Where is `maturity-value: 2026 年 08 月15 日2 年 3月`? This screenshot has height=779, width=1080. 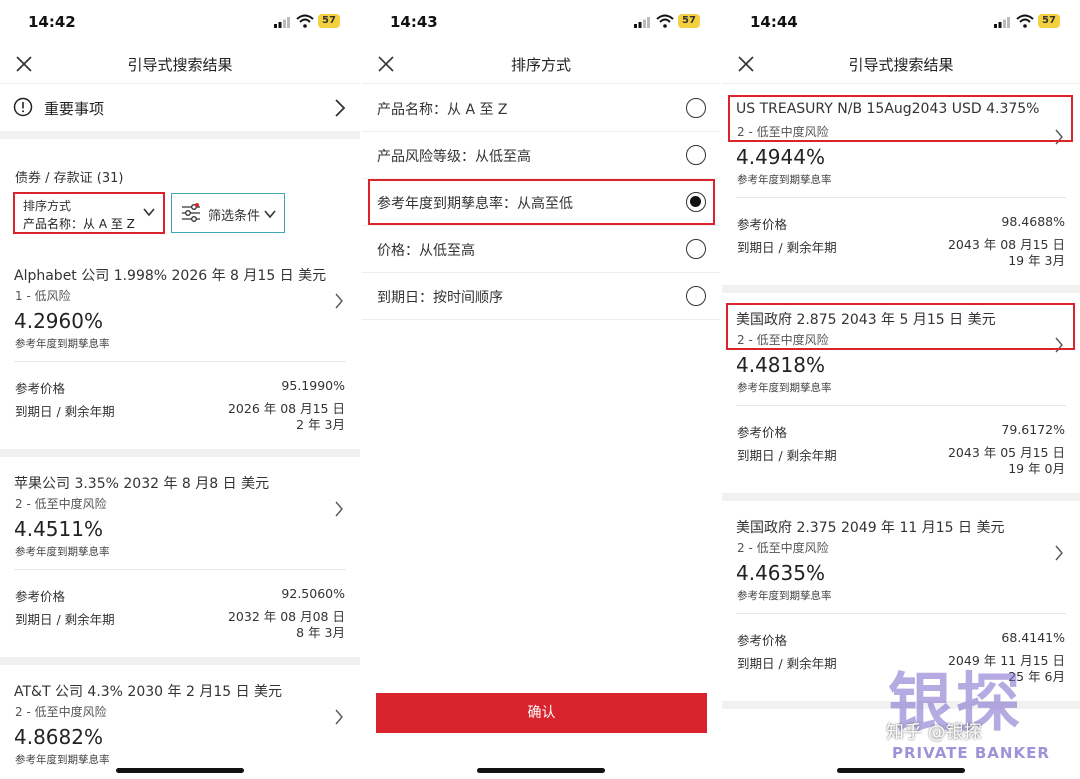 maturity-value: 2026 年 08 月15 日2 年 3月 is located at coordinates (286, 417).